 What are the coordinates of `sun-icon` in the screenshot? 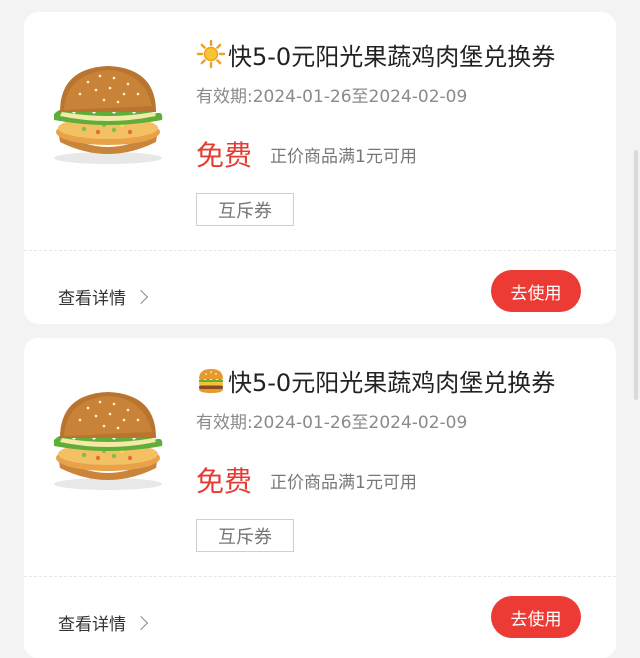 It's located at (211, 54).